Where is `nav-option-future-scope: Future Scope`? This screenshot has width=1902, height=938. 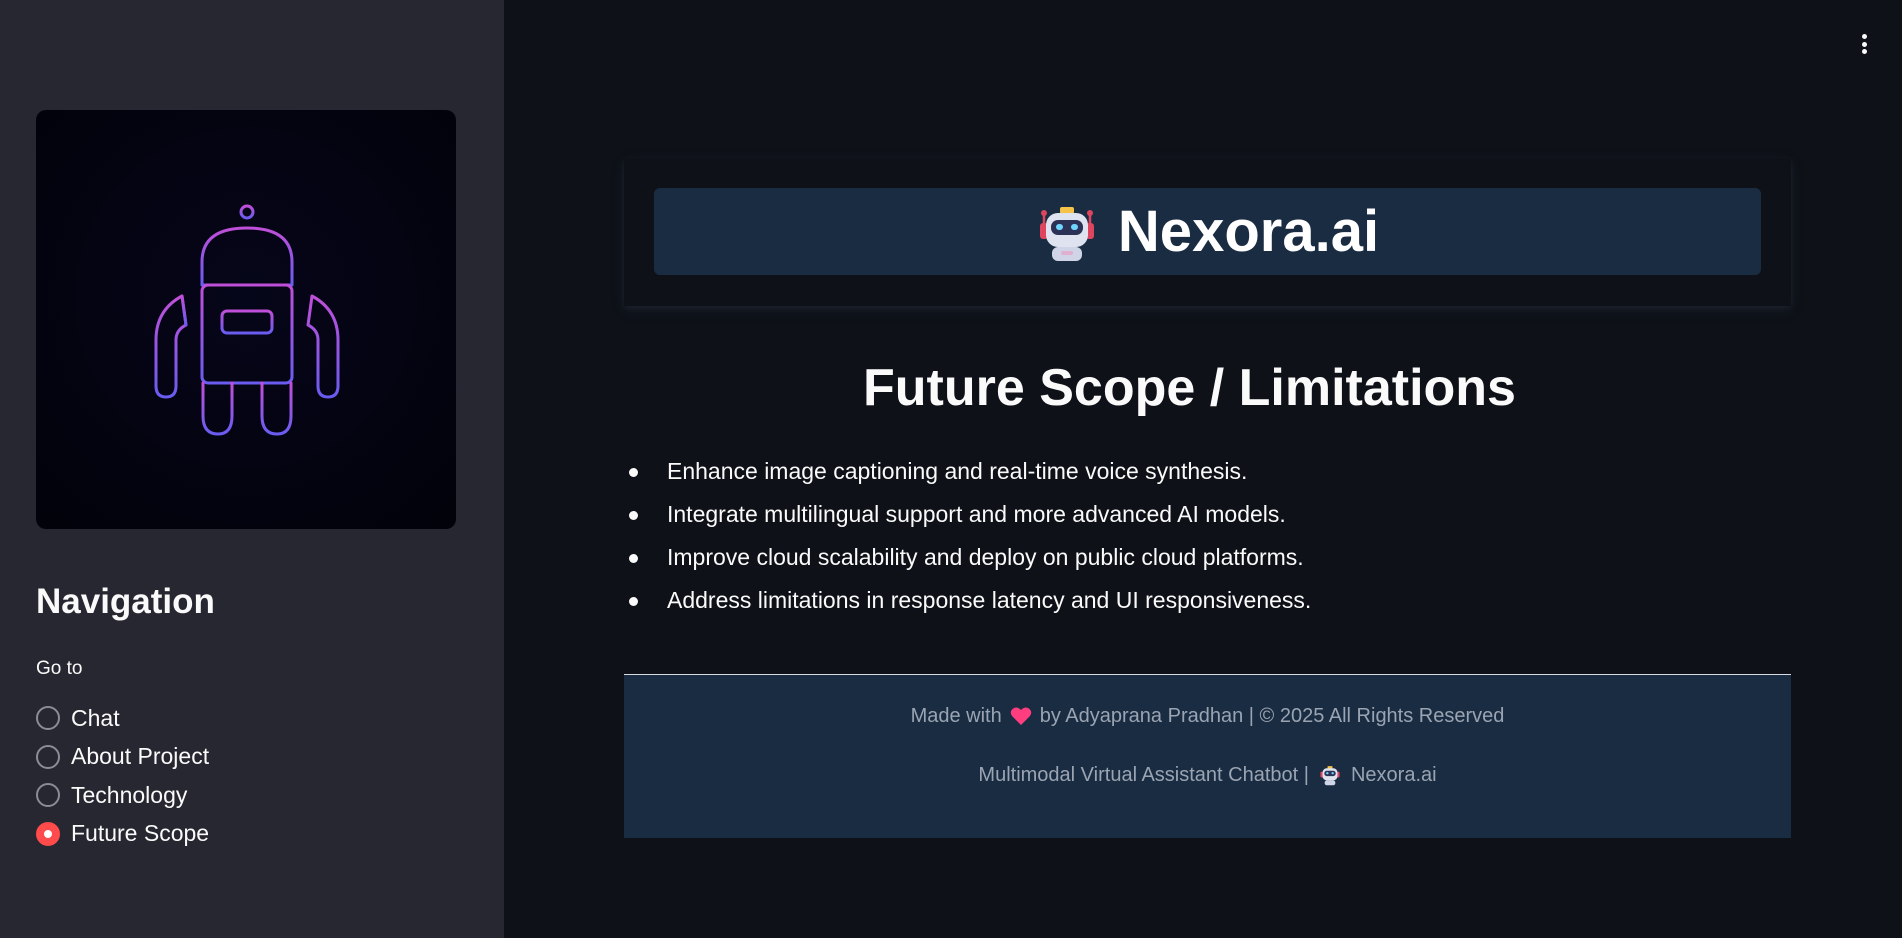 nav-option-future-scope: Future Scope is located at coordinates (122, 834).